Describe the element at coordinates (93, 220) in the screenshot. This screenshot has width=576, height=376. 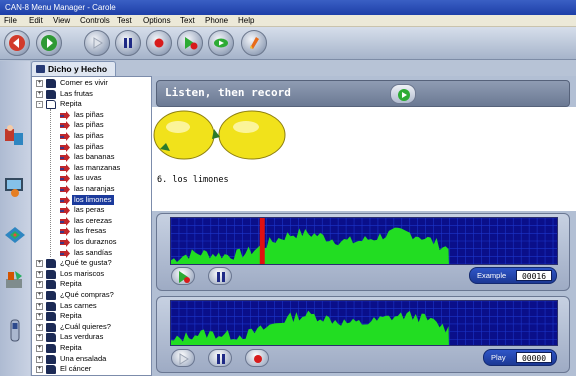
I see `tree-item-label: las cerezas` at that location.